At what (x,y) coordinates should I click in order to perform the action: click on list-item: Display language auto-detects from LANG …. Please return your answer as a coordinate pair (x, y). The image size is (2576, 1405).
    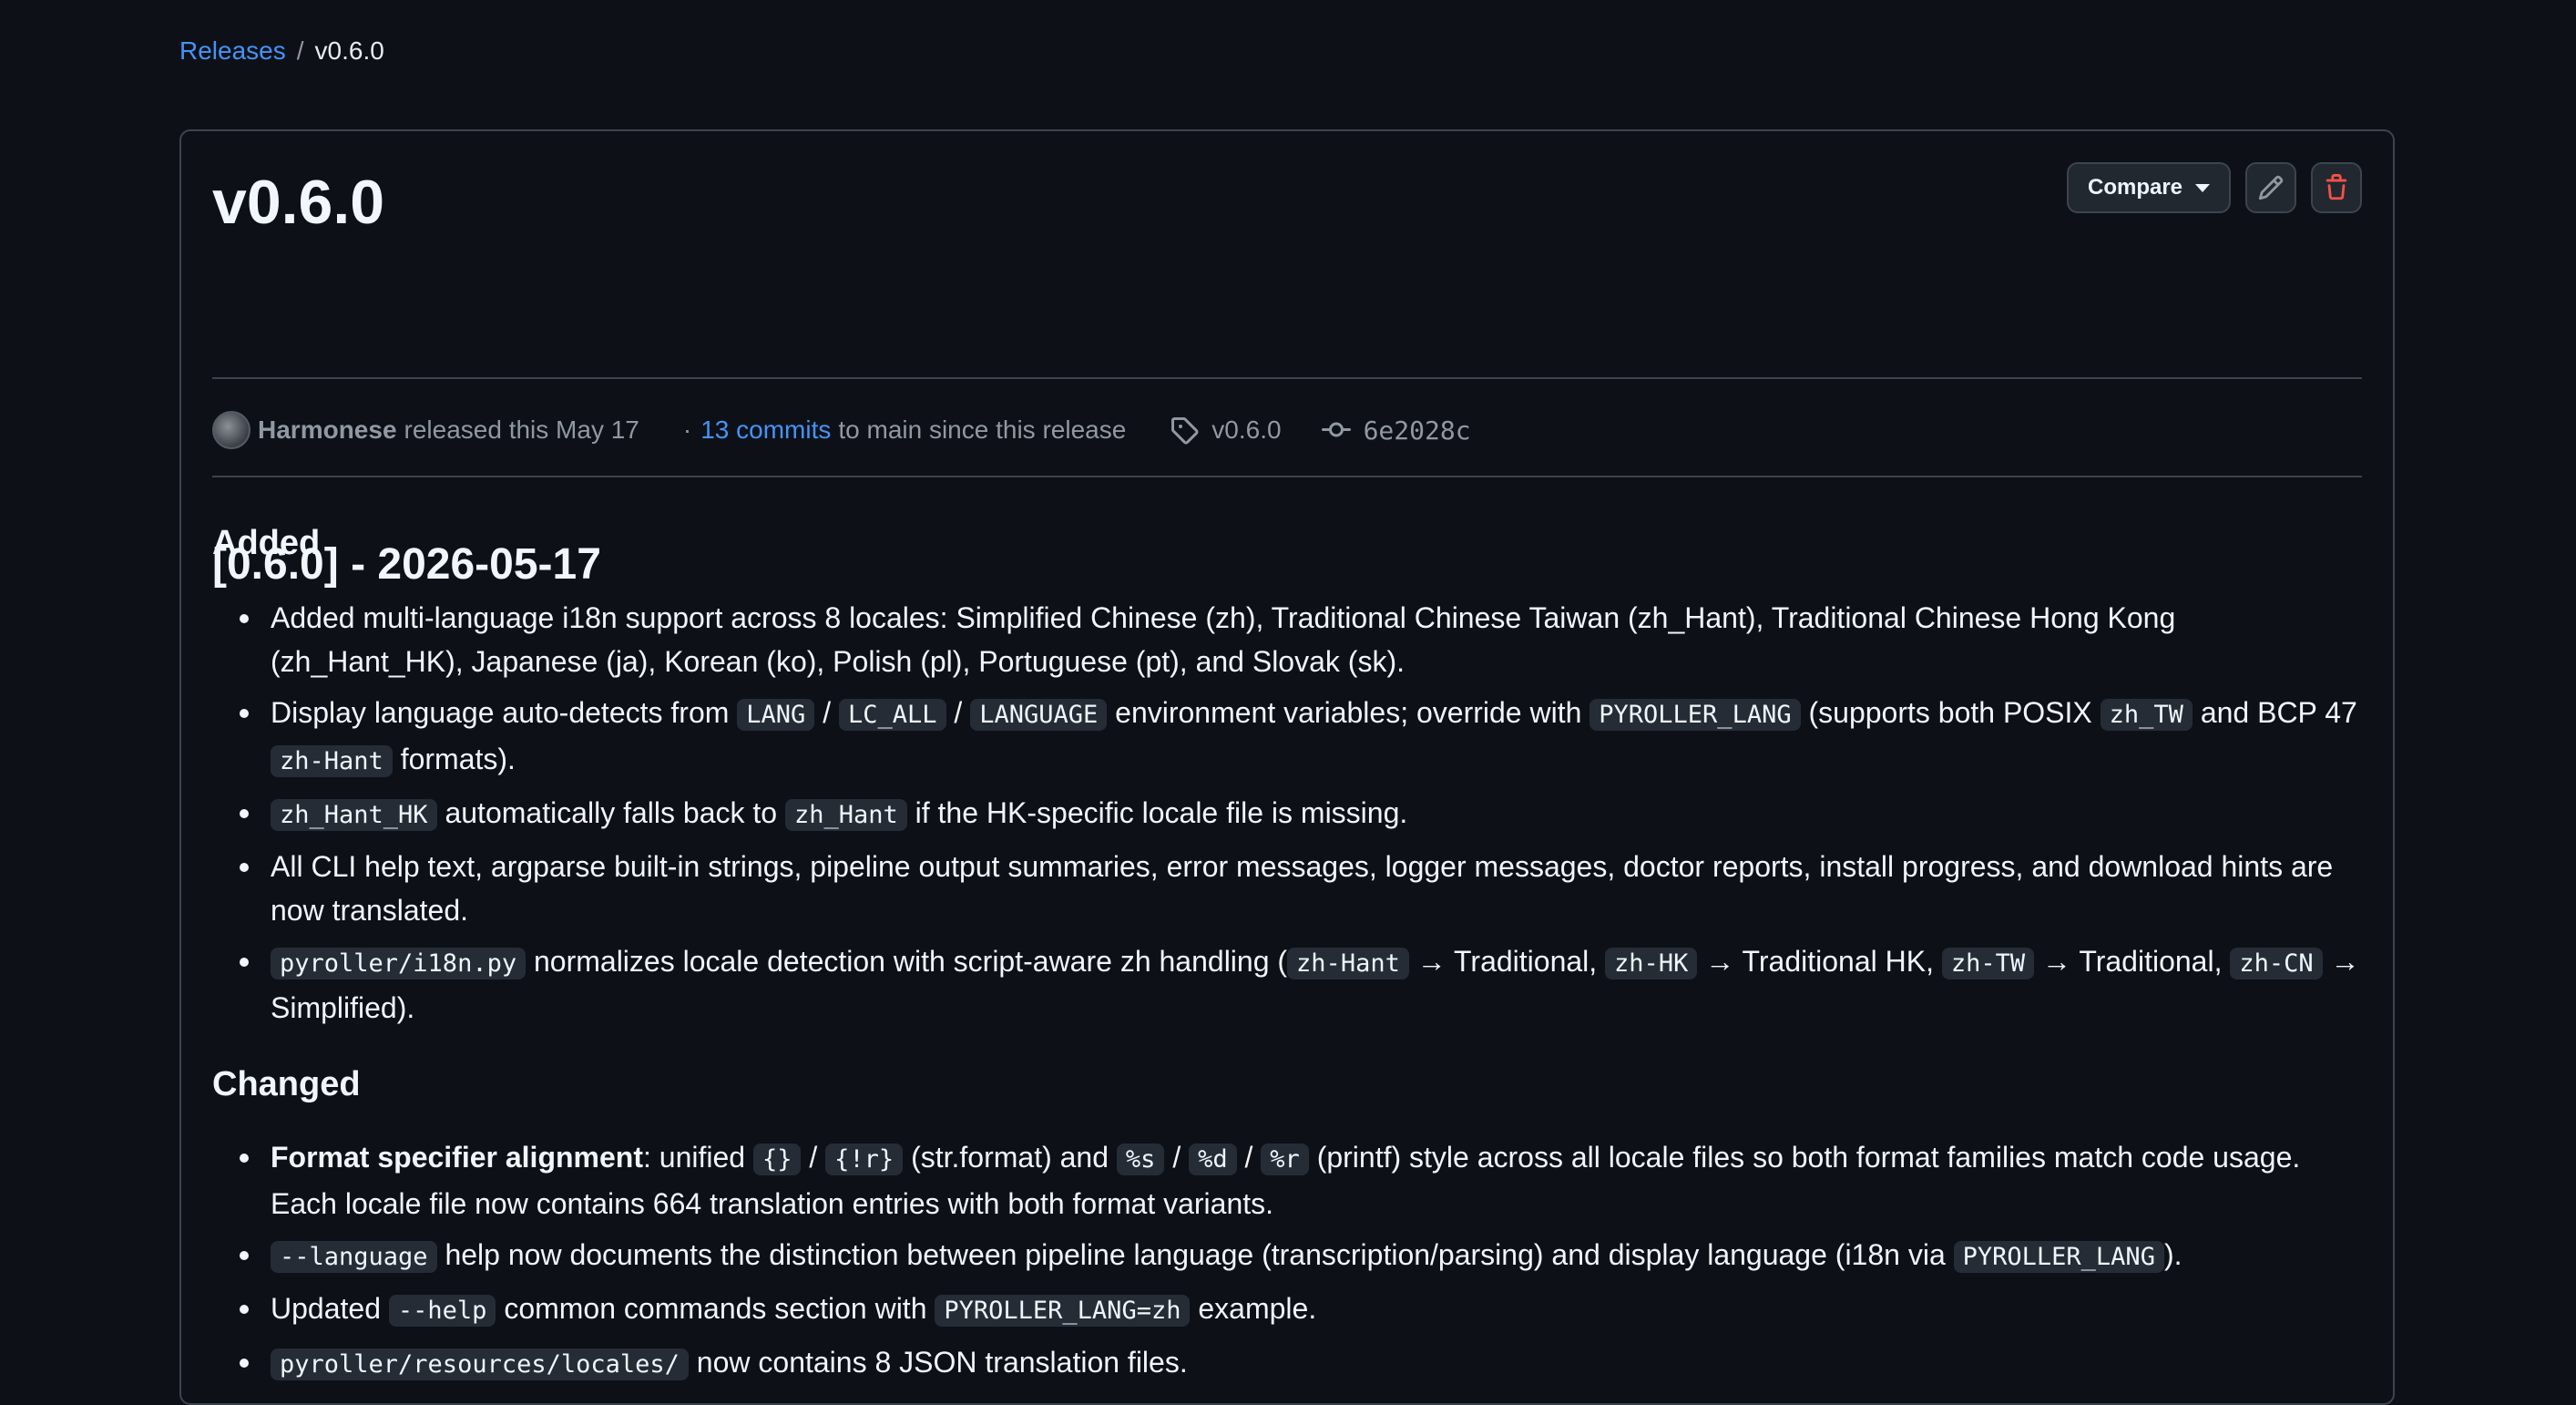
    Looking at the image, I should click on (1301, 737).